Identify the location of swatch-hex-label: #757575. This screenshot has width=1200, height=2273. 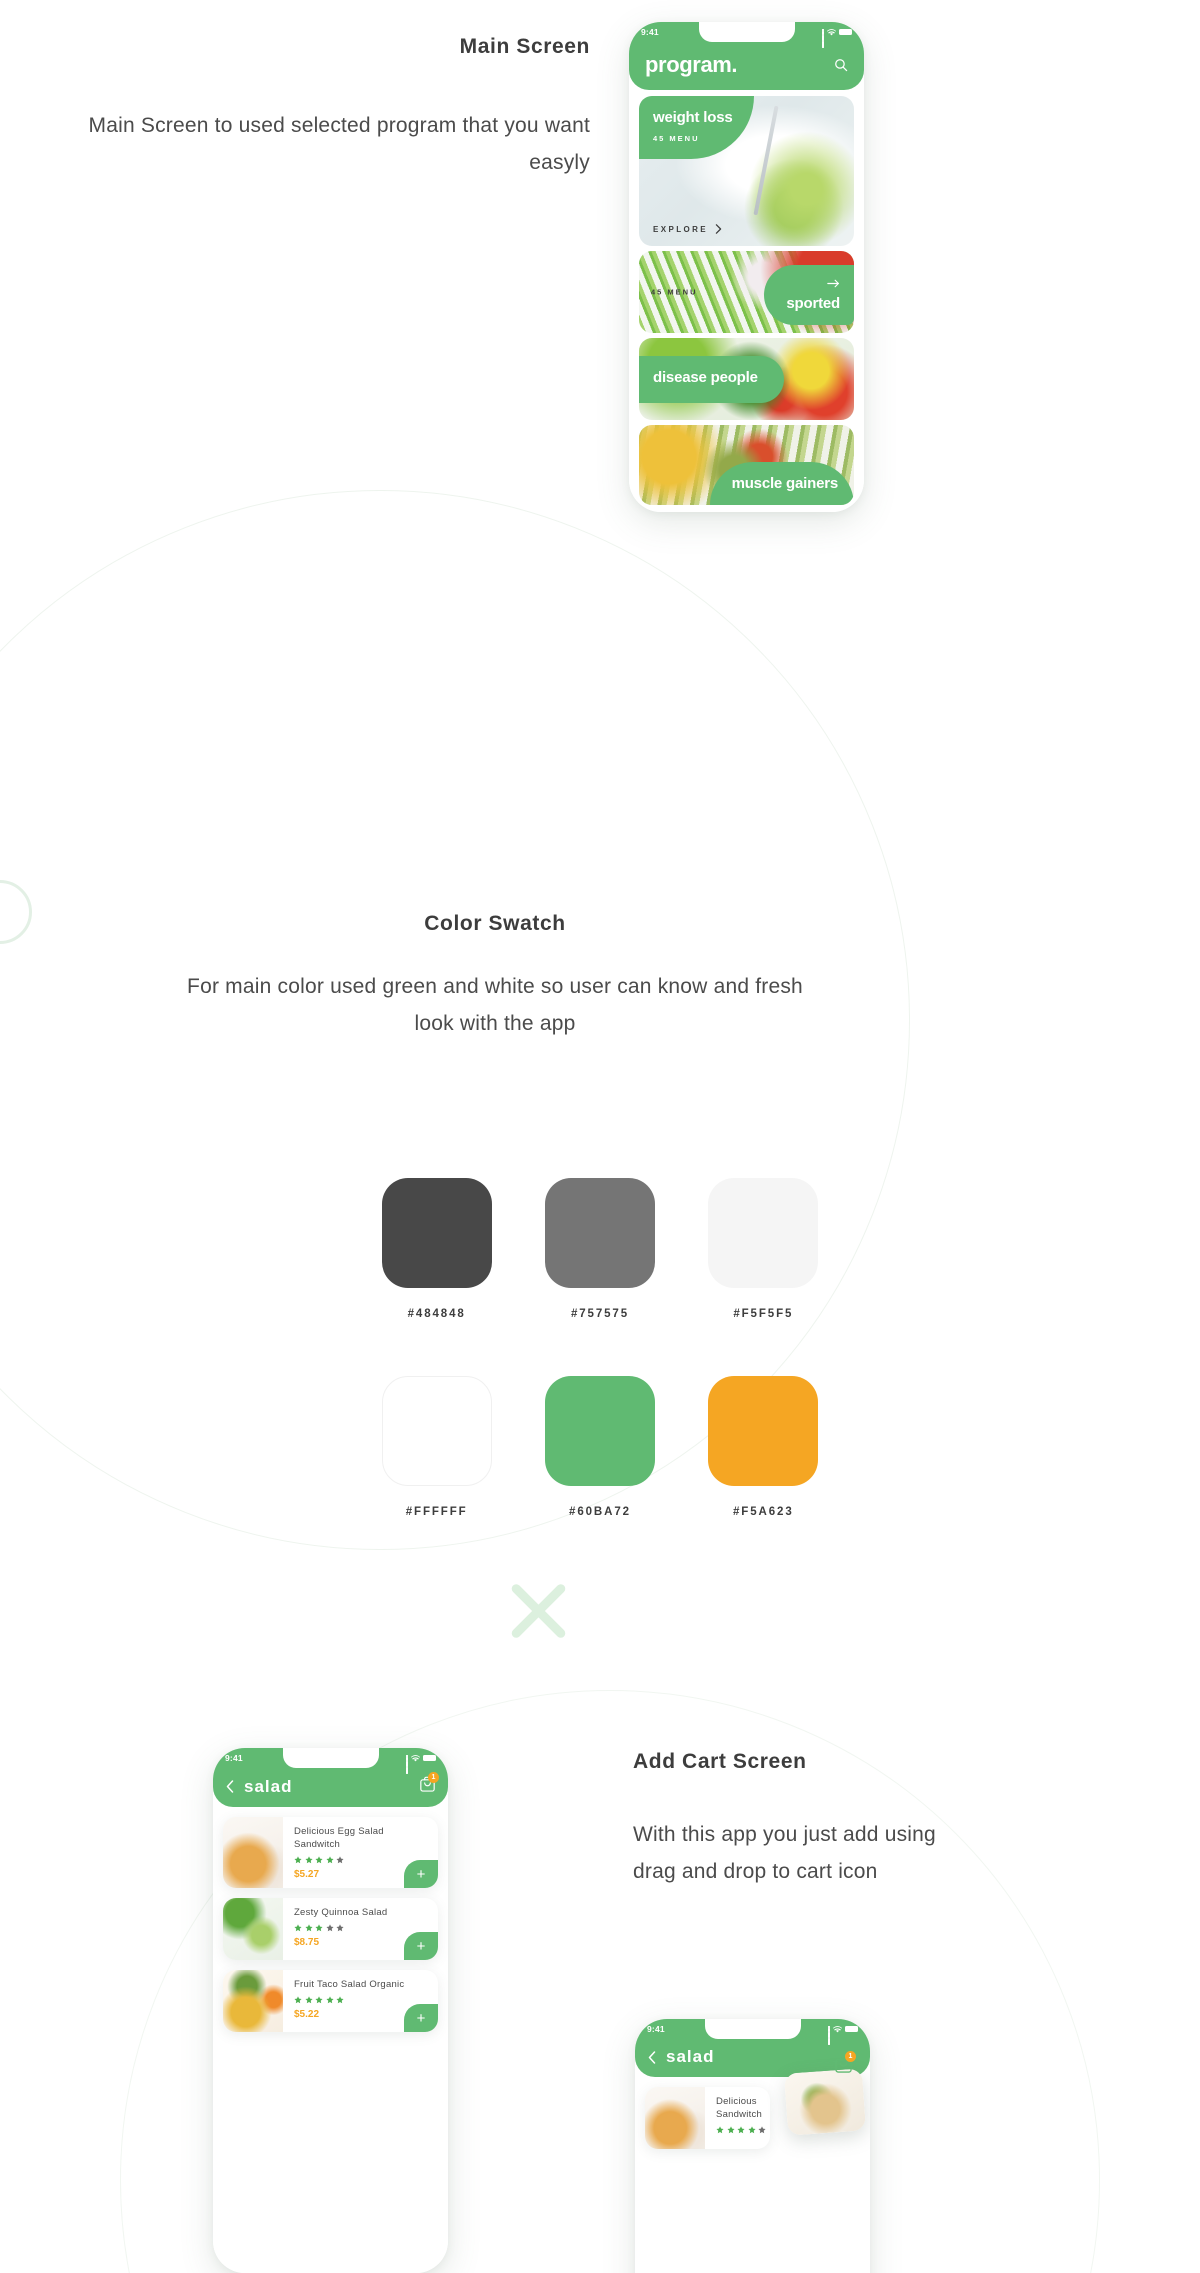
(600, 1314).